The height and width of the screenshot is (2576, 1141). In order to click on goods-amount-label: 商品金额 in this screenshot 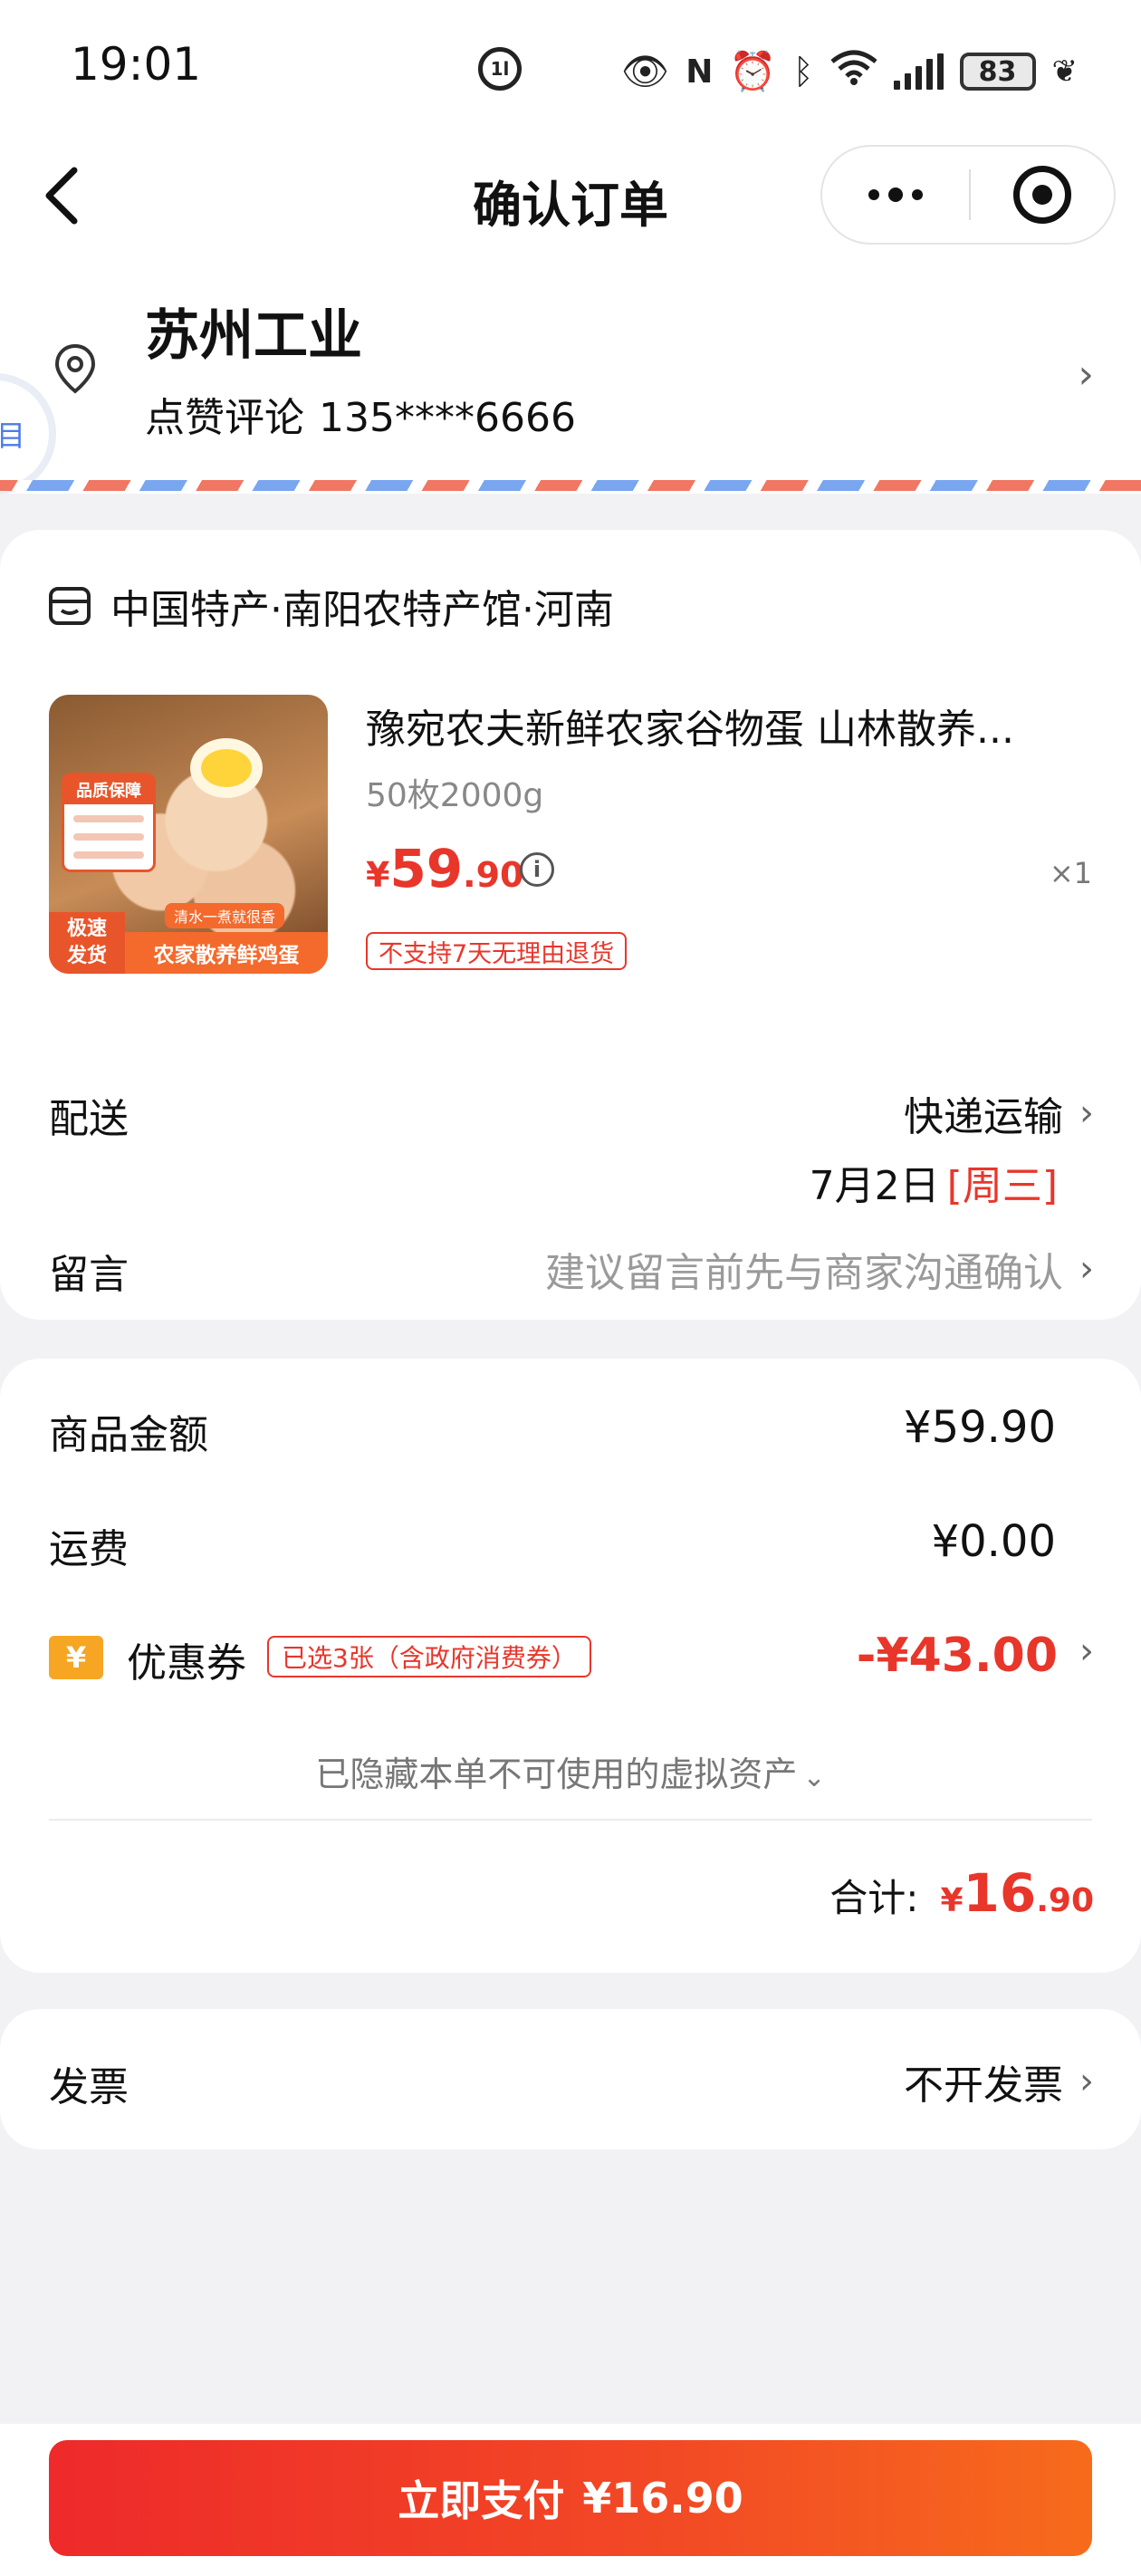, I will do `click(128, 1435)`.